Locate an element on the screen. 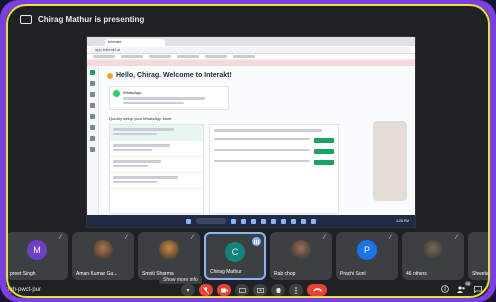 This screenshot has height=302, width=496. more-options-button is located at coordinates (296, 290).